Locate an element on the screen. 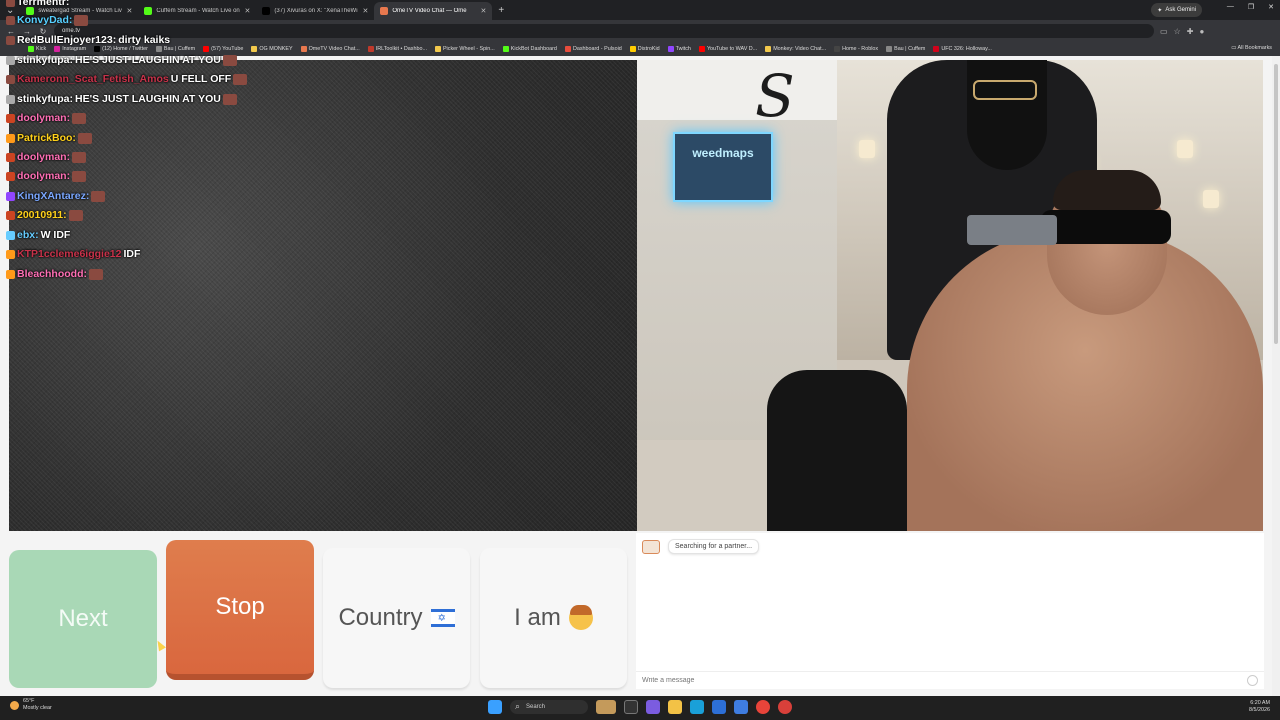 Image resolution: width=1280 pixels, height=720 pixels. next-button: Next is located at coordinates (83, 619).